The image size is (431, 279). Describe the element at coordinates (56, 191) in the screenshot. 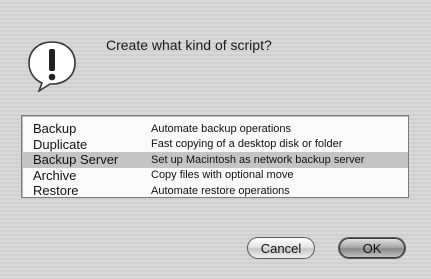

I see `script-type-name: Restore` at that location.